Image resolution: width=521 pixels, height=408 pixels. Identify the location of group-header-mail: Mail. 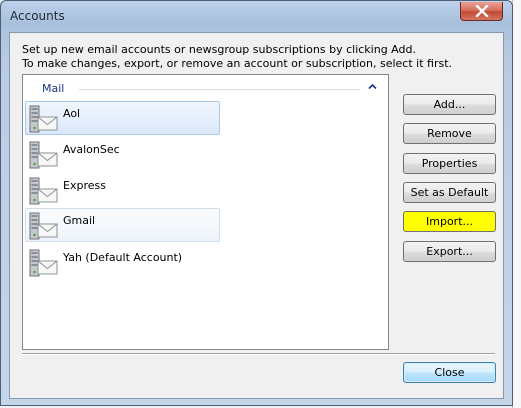
(205, 89).